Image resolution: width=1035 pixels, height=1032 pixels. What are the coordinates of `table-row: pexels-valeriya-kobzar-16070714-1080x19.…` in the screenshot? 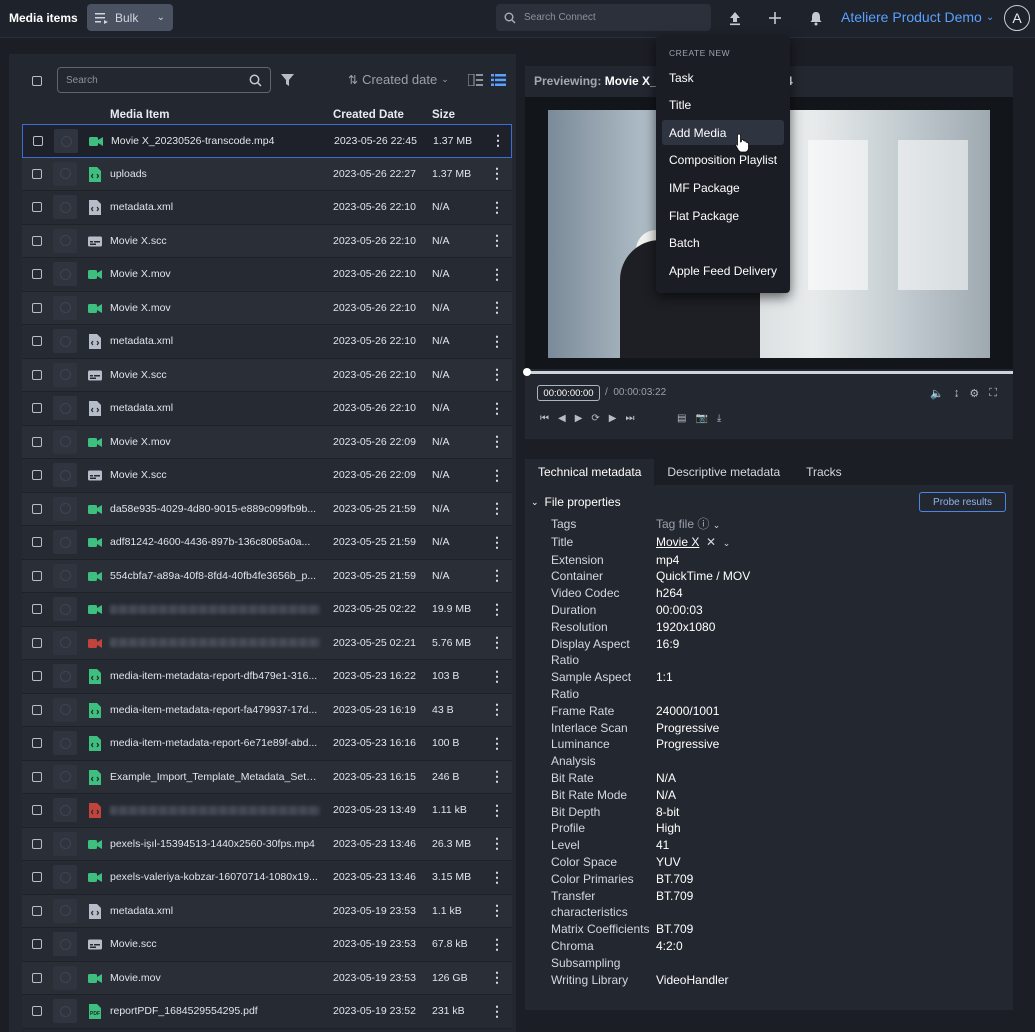 It's located at (267, 878).